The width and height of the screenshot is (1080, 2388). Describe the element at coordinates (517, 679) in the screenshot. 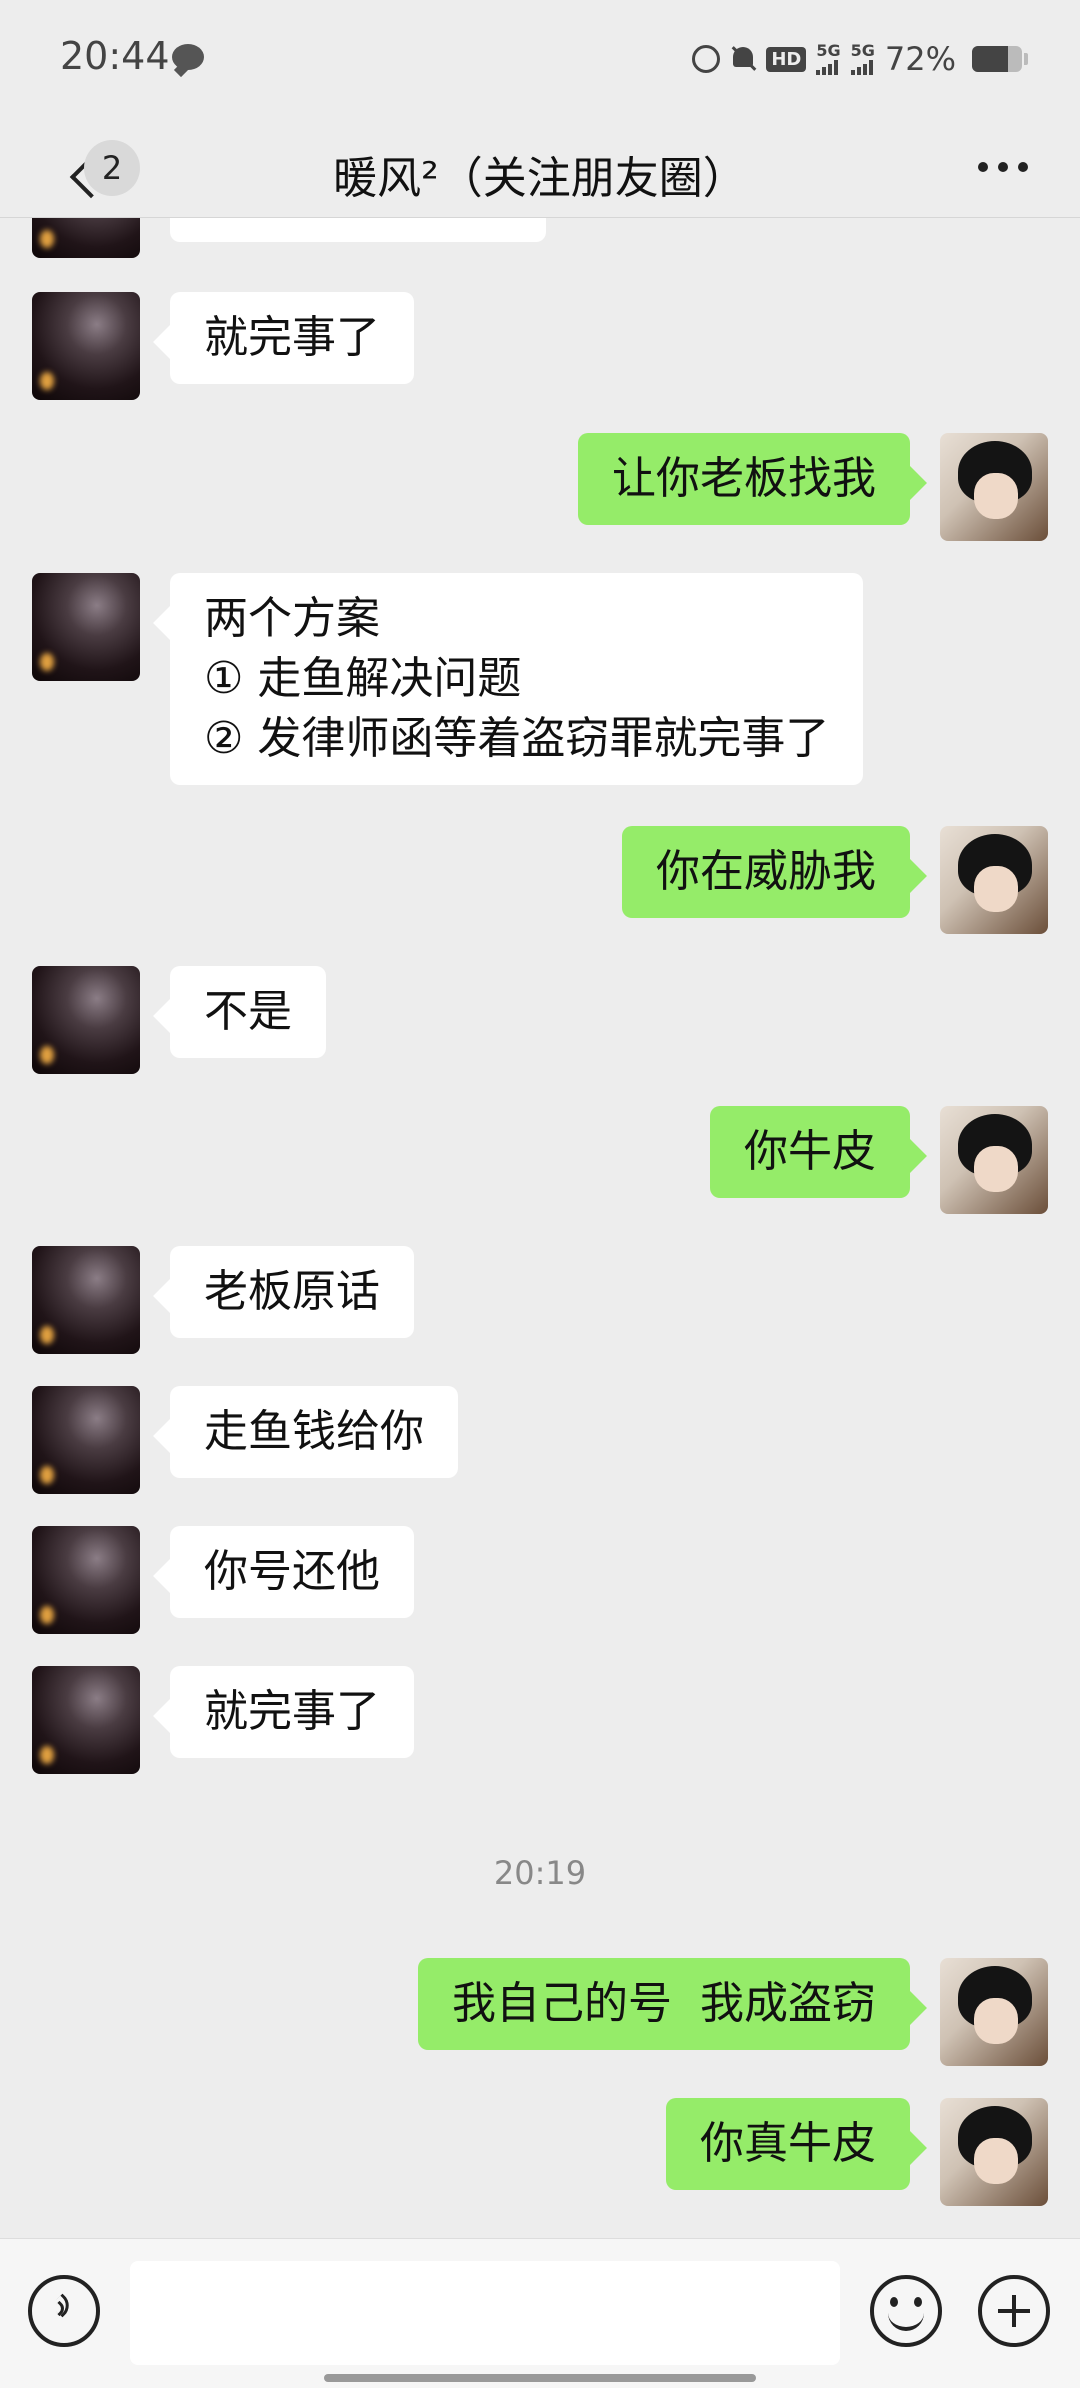

I see `message-bubble: 两个方案 ① 走鱼解决问题 ② 发律师函等着盗窃罪就完事了` at that location.